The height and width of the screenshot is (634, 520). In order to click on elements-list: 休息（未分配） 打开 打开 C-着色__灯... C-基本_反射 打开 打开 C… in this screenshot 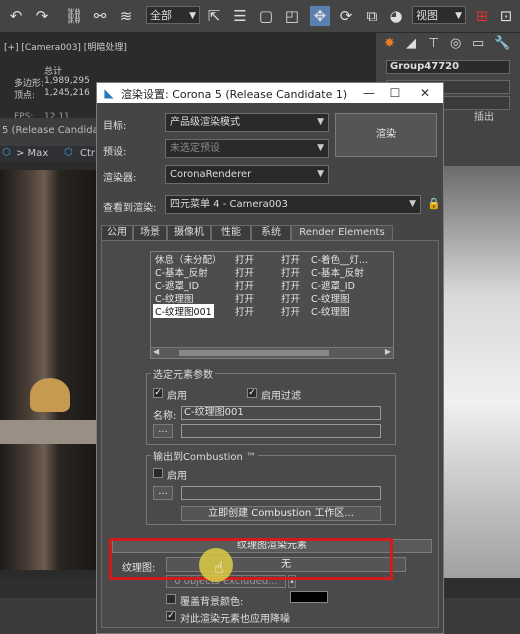, I will do `click(272, 305)`.